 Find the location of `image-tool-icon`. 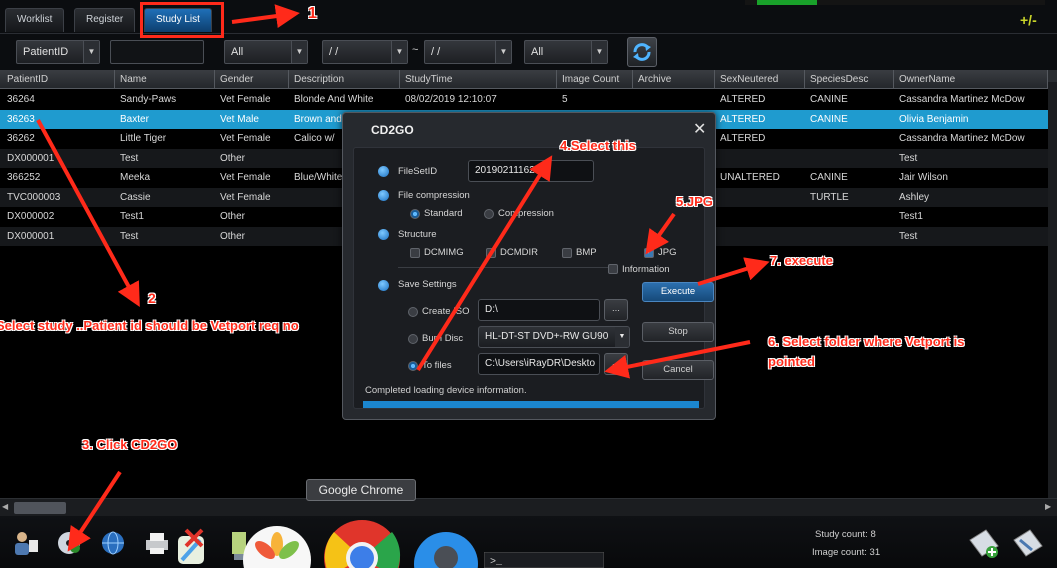

image-tool-icon is located at coordinates (1028, 543).